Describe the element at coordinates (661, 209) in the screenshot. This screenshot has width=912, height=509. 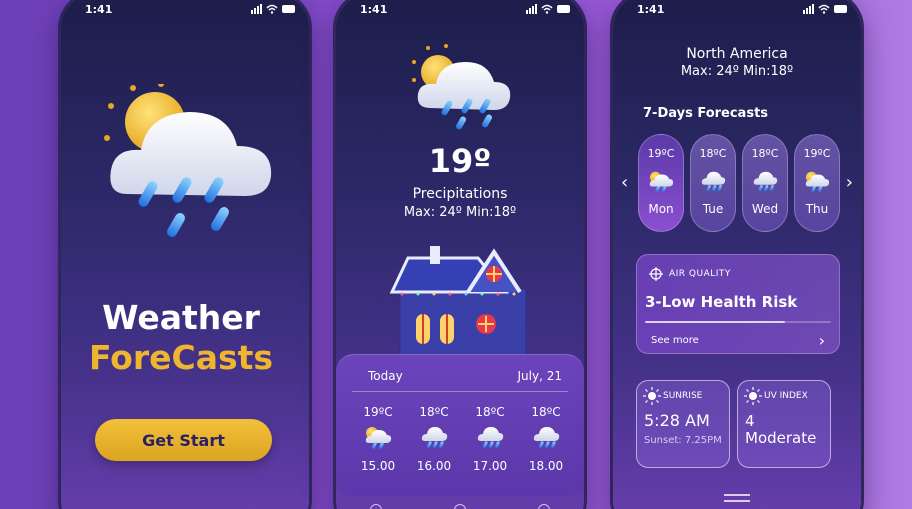
I see `day-name: Mon` at that location.